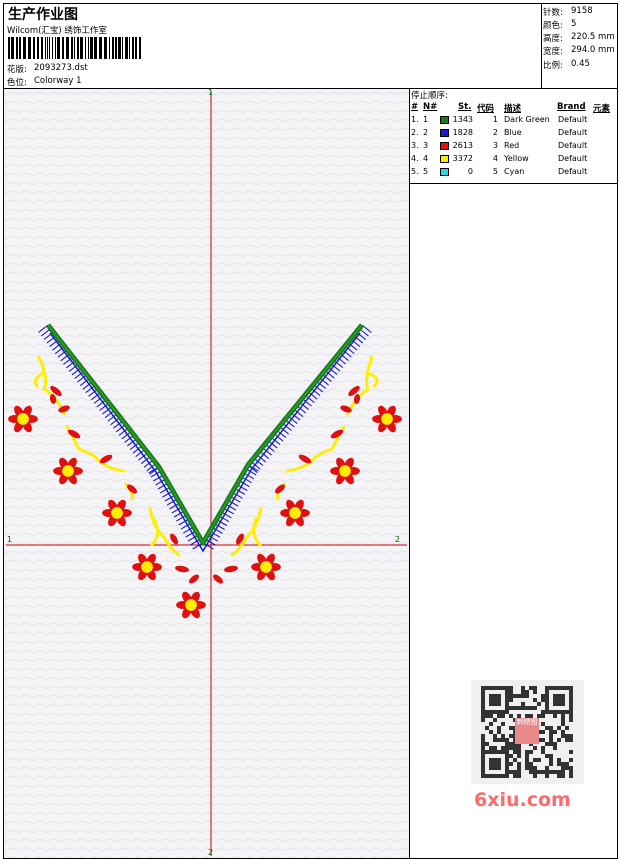 This screenshot has height=861, width=620. What do you see at coordinates (426, 132) in the screenshot?
I see `row-n: 2` at bounding box center [426, 132].